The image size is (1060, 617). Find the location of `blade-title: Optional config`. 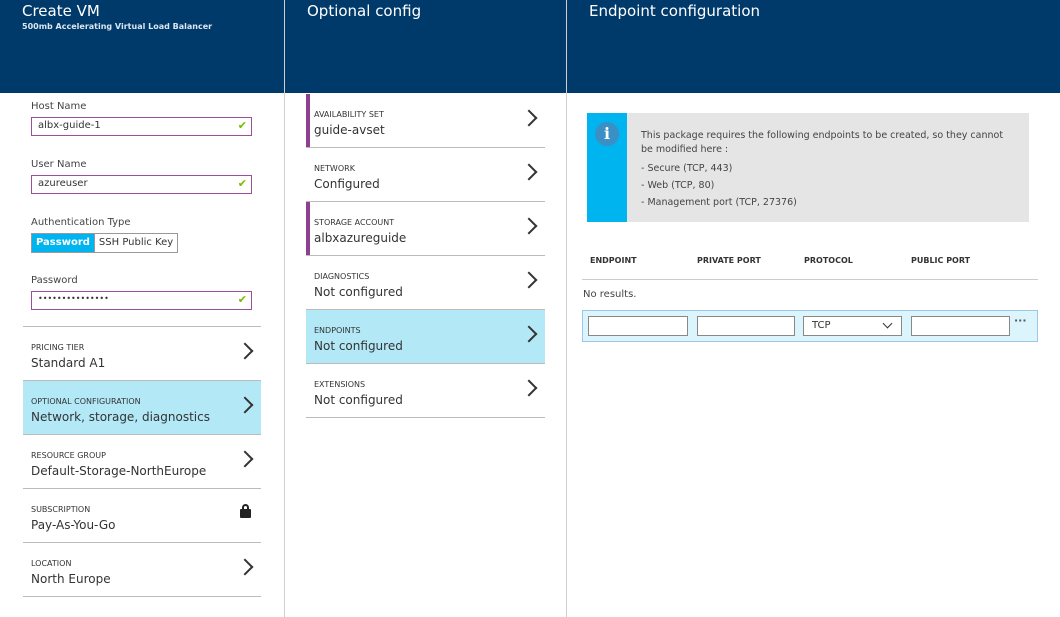

blade-title: Optional config is located at coordinates (364, 11).